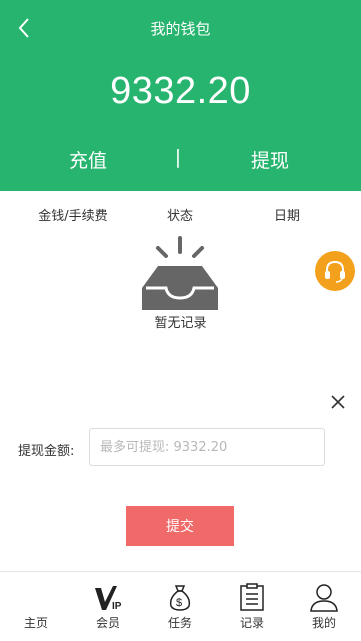  What do you see at coordinates (46, 451) in the screenshot?
I see `withdraw-amount-label: 提现金额:` at bounding box center [46, 451].